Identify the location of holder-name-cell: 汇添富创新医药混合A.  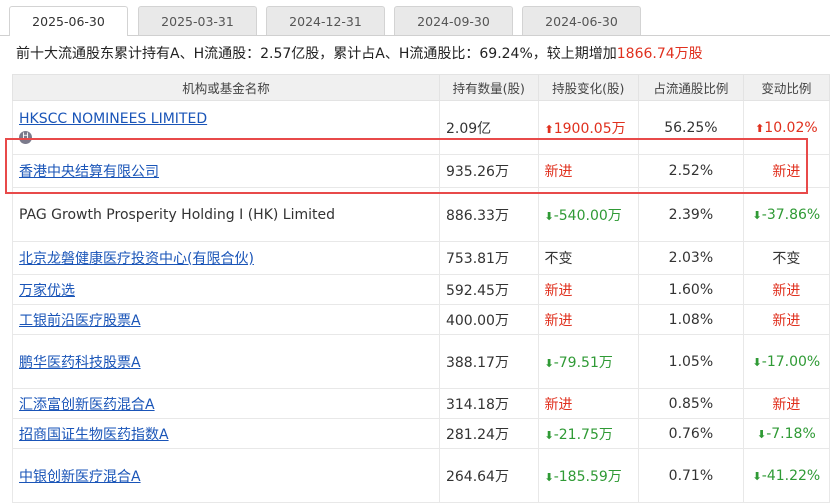
(226, 403).